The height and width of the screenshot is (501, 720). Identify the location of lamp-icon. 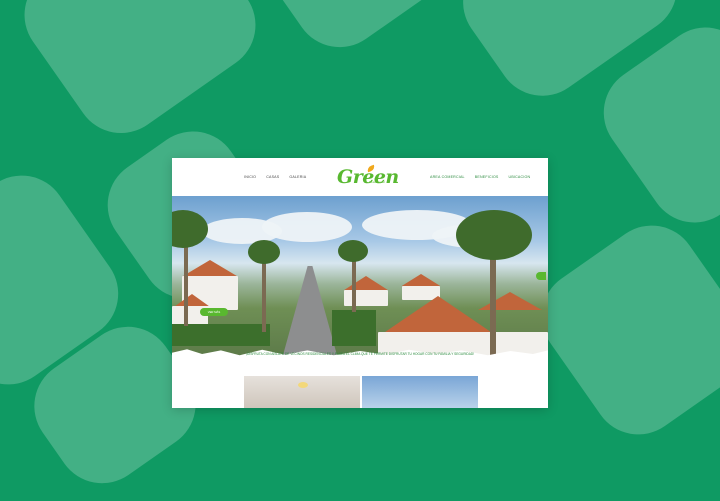
(303, 385).